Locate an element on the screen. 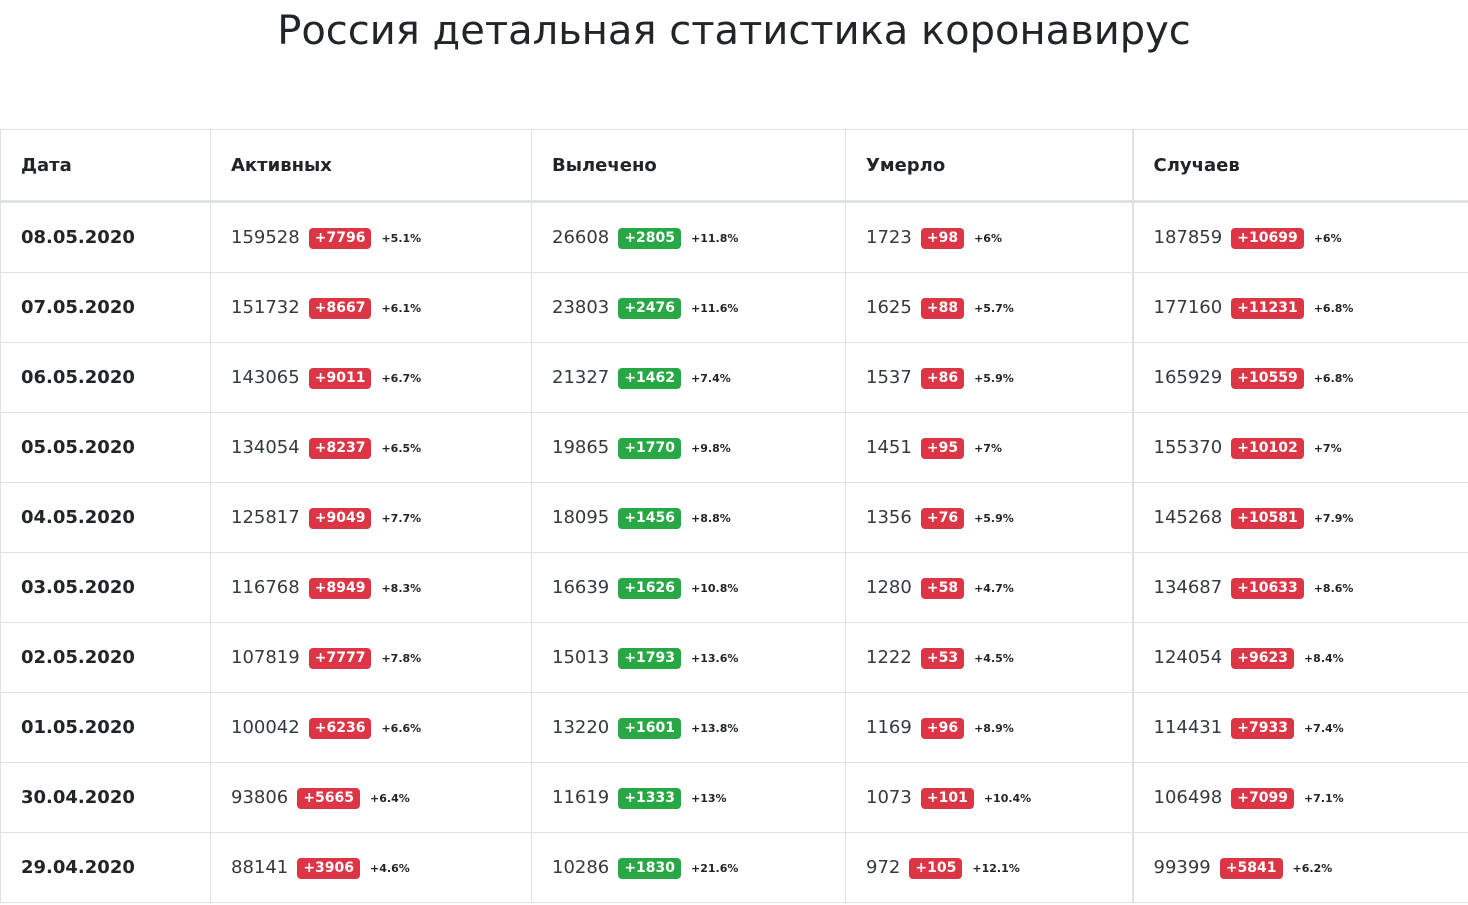 The height and width of the screenshot is (905, 1468). header-recovered: Вылечено is located at coordinates (688, 166).